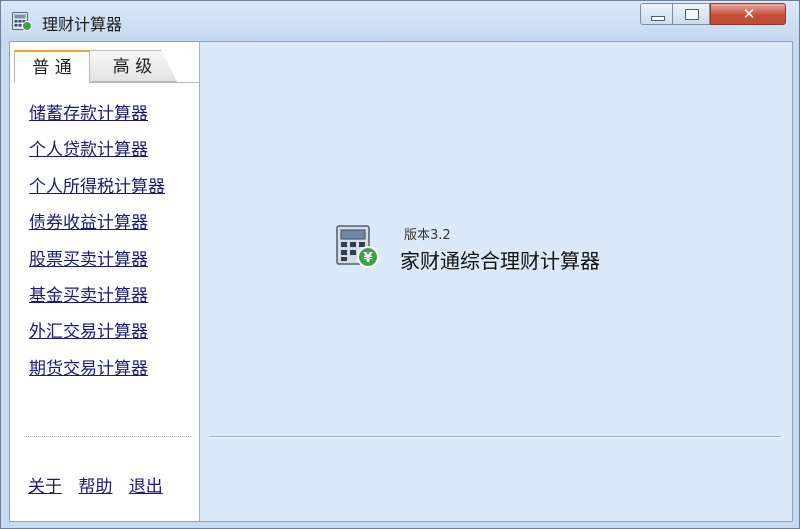 This screenshot has width=800, height=529. I want to click on footer-links: 关于 帮助 退出, so click(101, 484).